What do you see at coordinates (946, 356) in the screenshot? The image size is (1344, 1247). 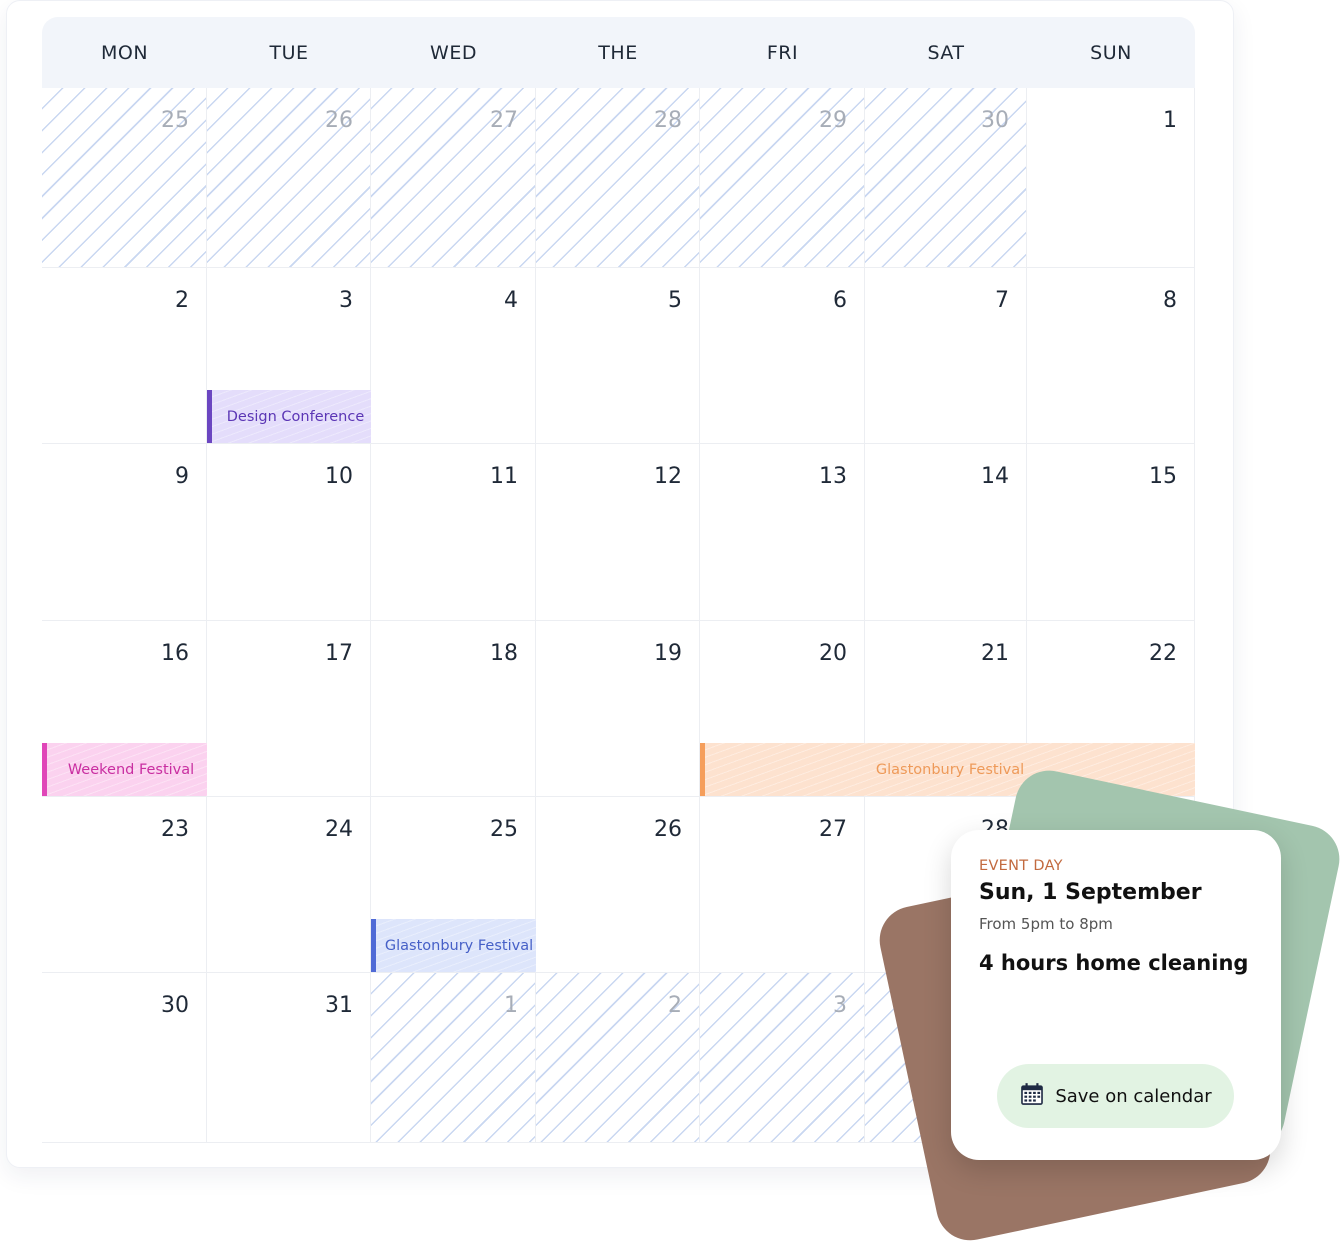 I see `day-cell: 7` at bounding box center [946, 356].